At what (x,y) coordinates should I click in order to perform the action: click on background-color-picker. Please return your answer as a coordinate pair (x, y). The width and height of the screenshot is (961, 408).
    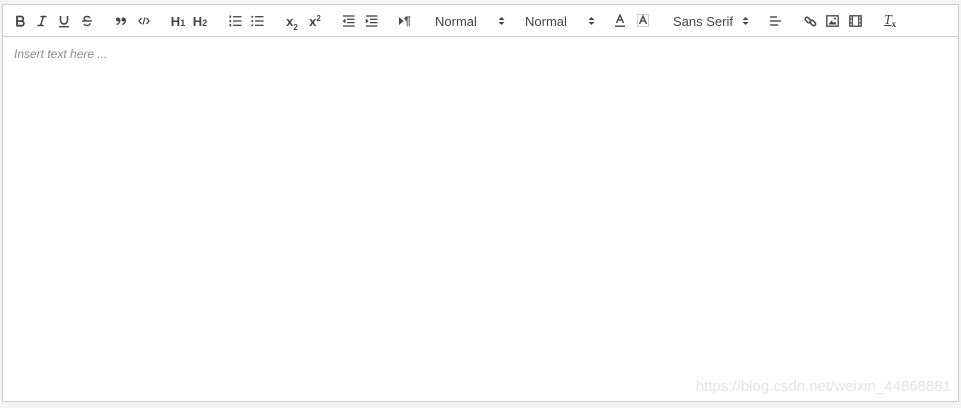
    Looking at the image, I should click on (643, 21).